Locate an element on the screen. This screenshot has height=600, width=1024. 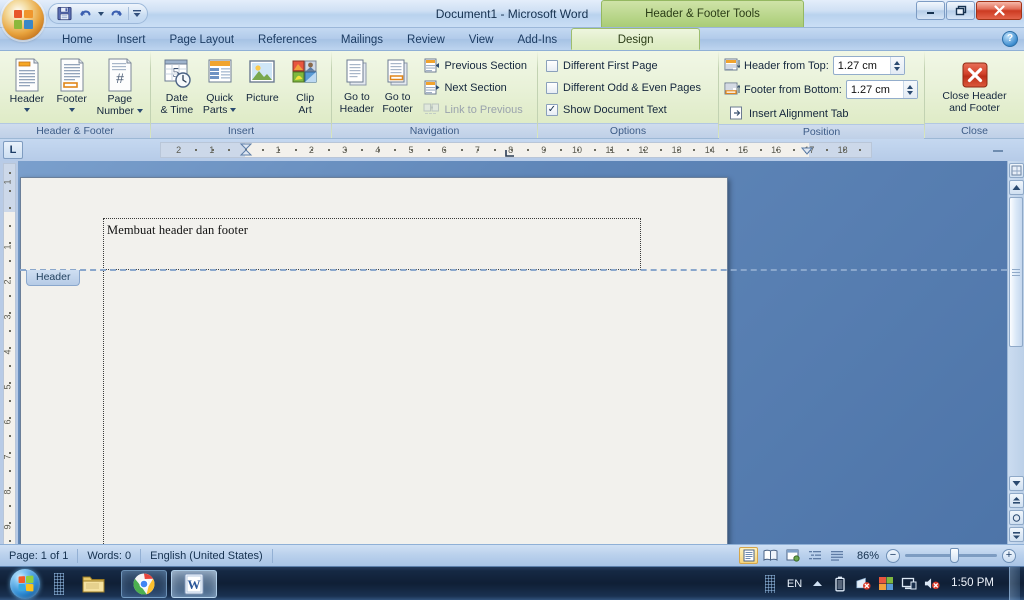
close-button is located at coordinates (999, 10).